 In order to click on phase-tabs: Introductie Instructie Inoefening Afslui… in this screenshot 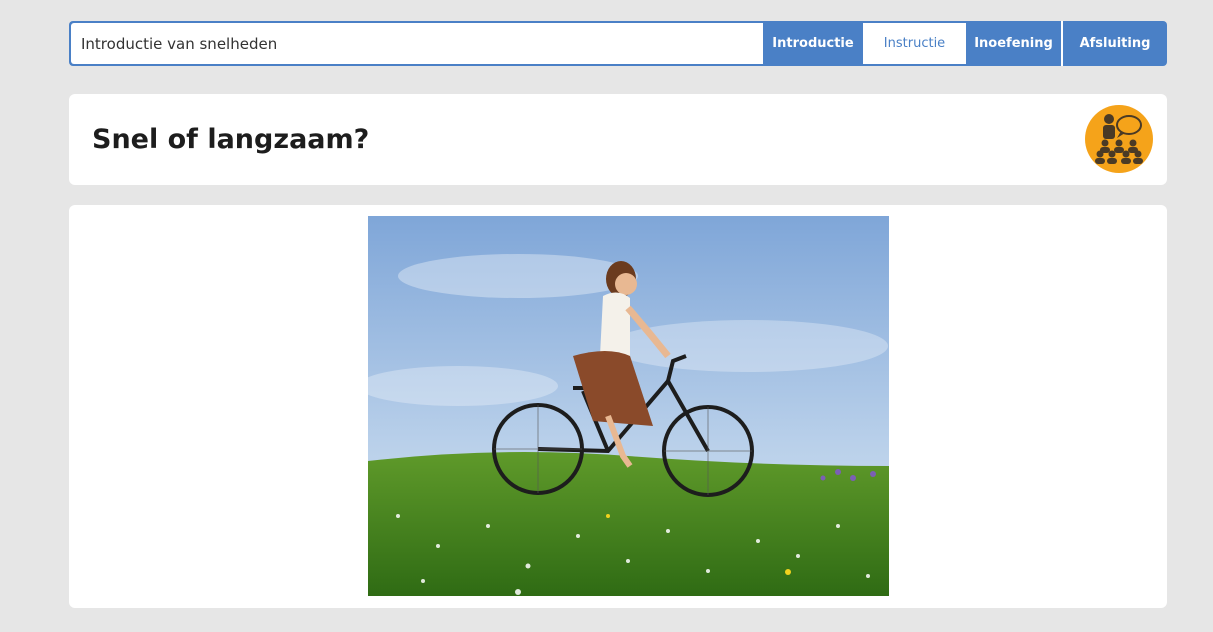, I will do `click(965, 43)`.